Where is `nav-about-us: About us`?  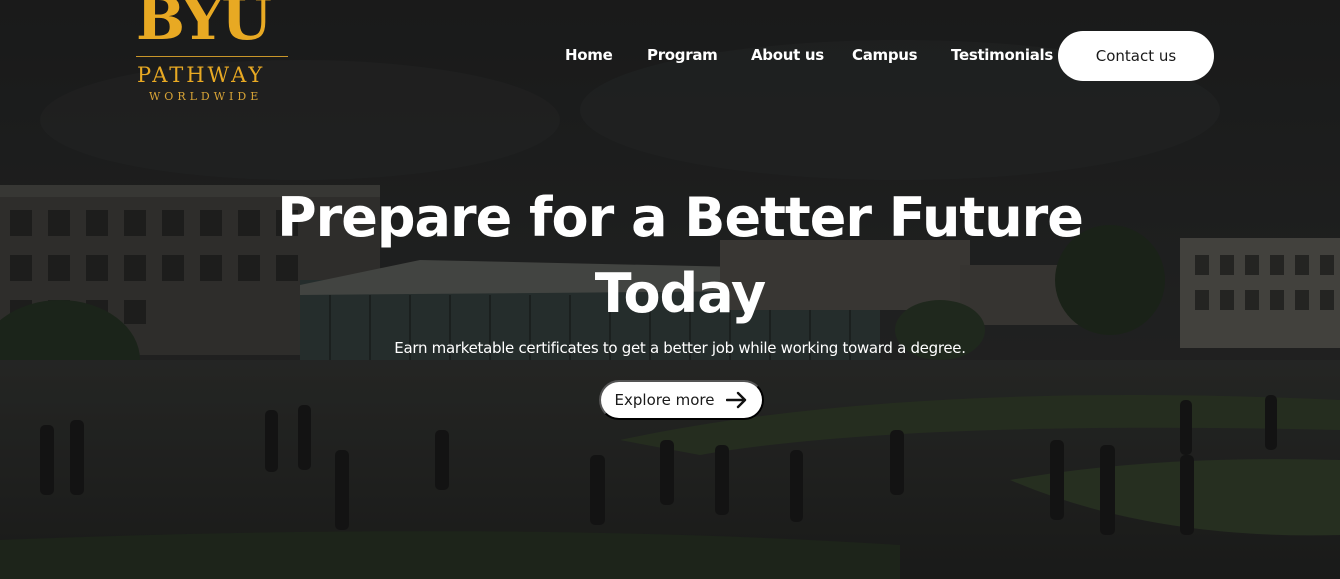
nav-about-us: About us is located at coordinates (787, 55).